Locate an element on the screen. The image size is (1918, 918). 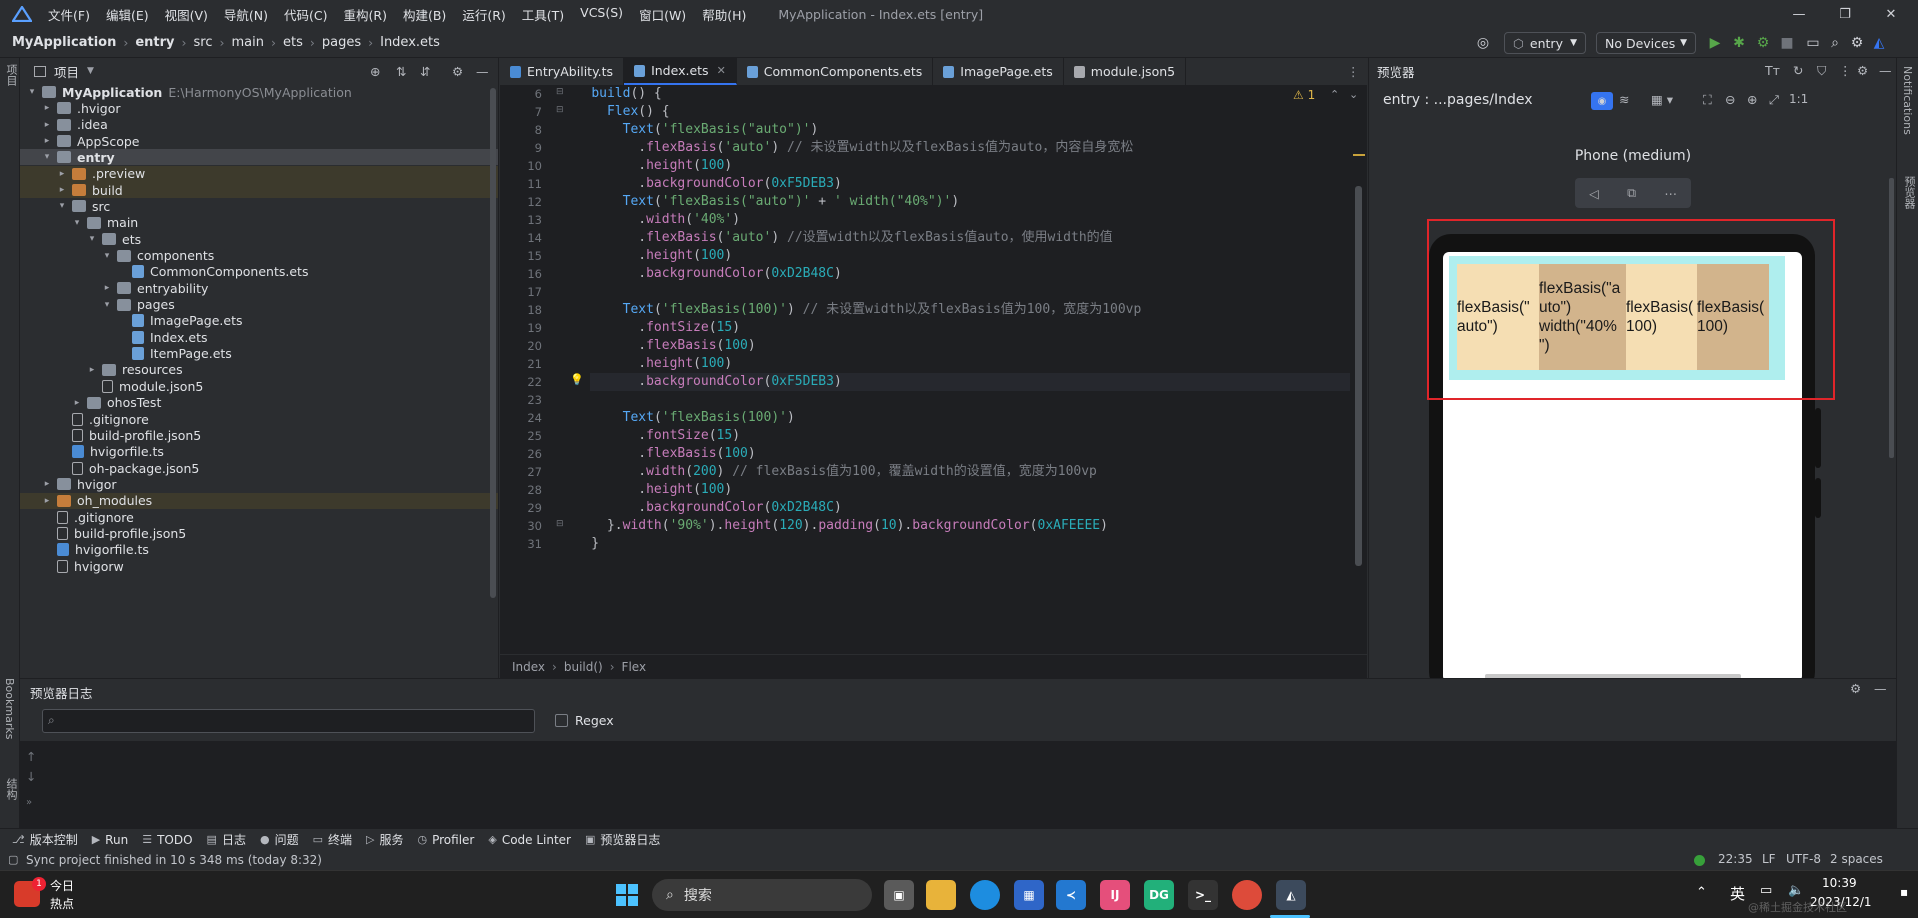
tree-item: ▾ entry is located at coordinates (259, 157).